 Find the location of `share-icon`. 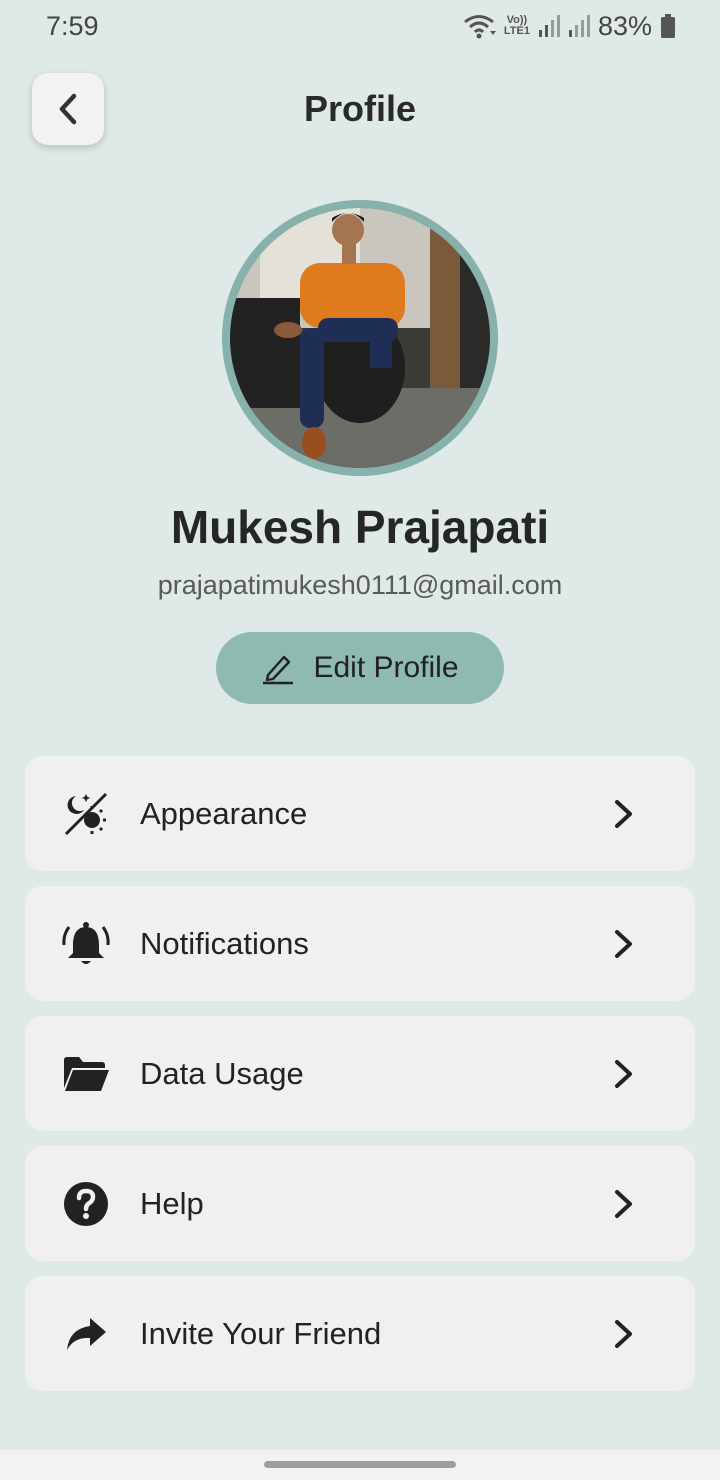

share-icon is located at coordinates (86, 1334).